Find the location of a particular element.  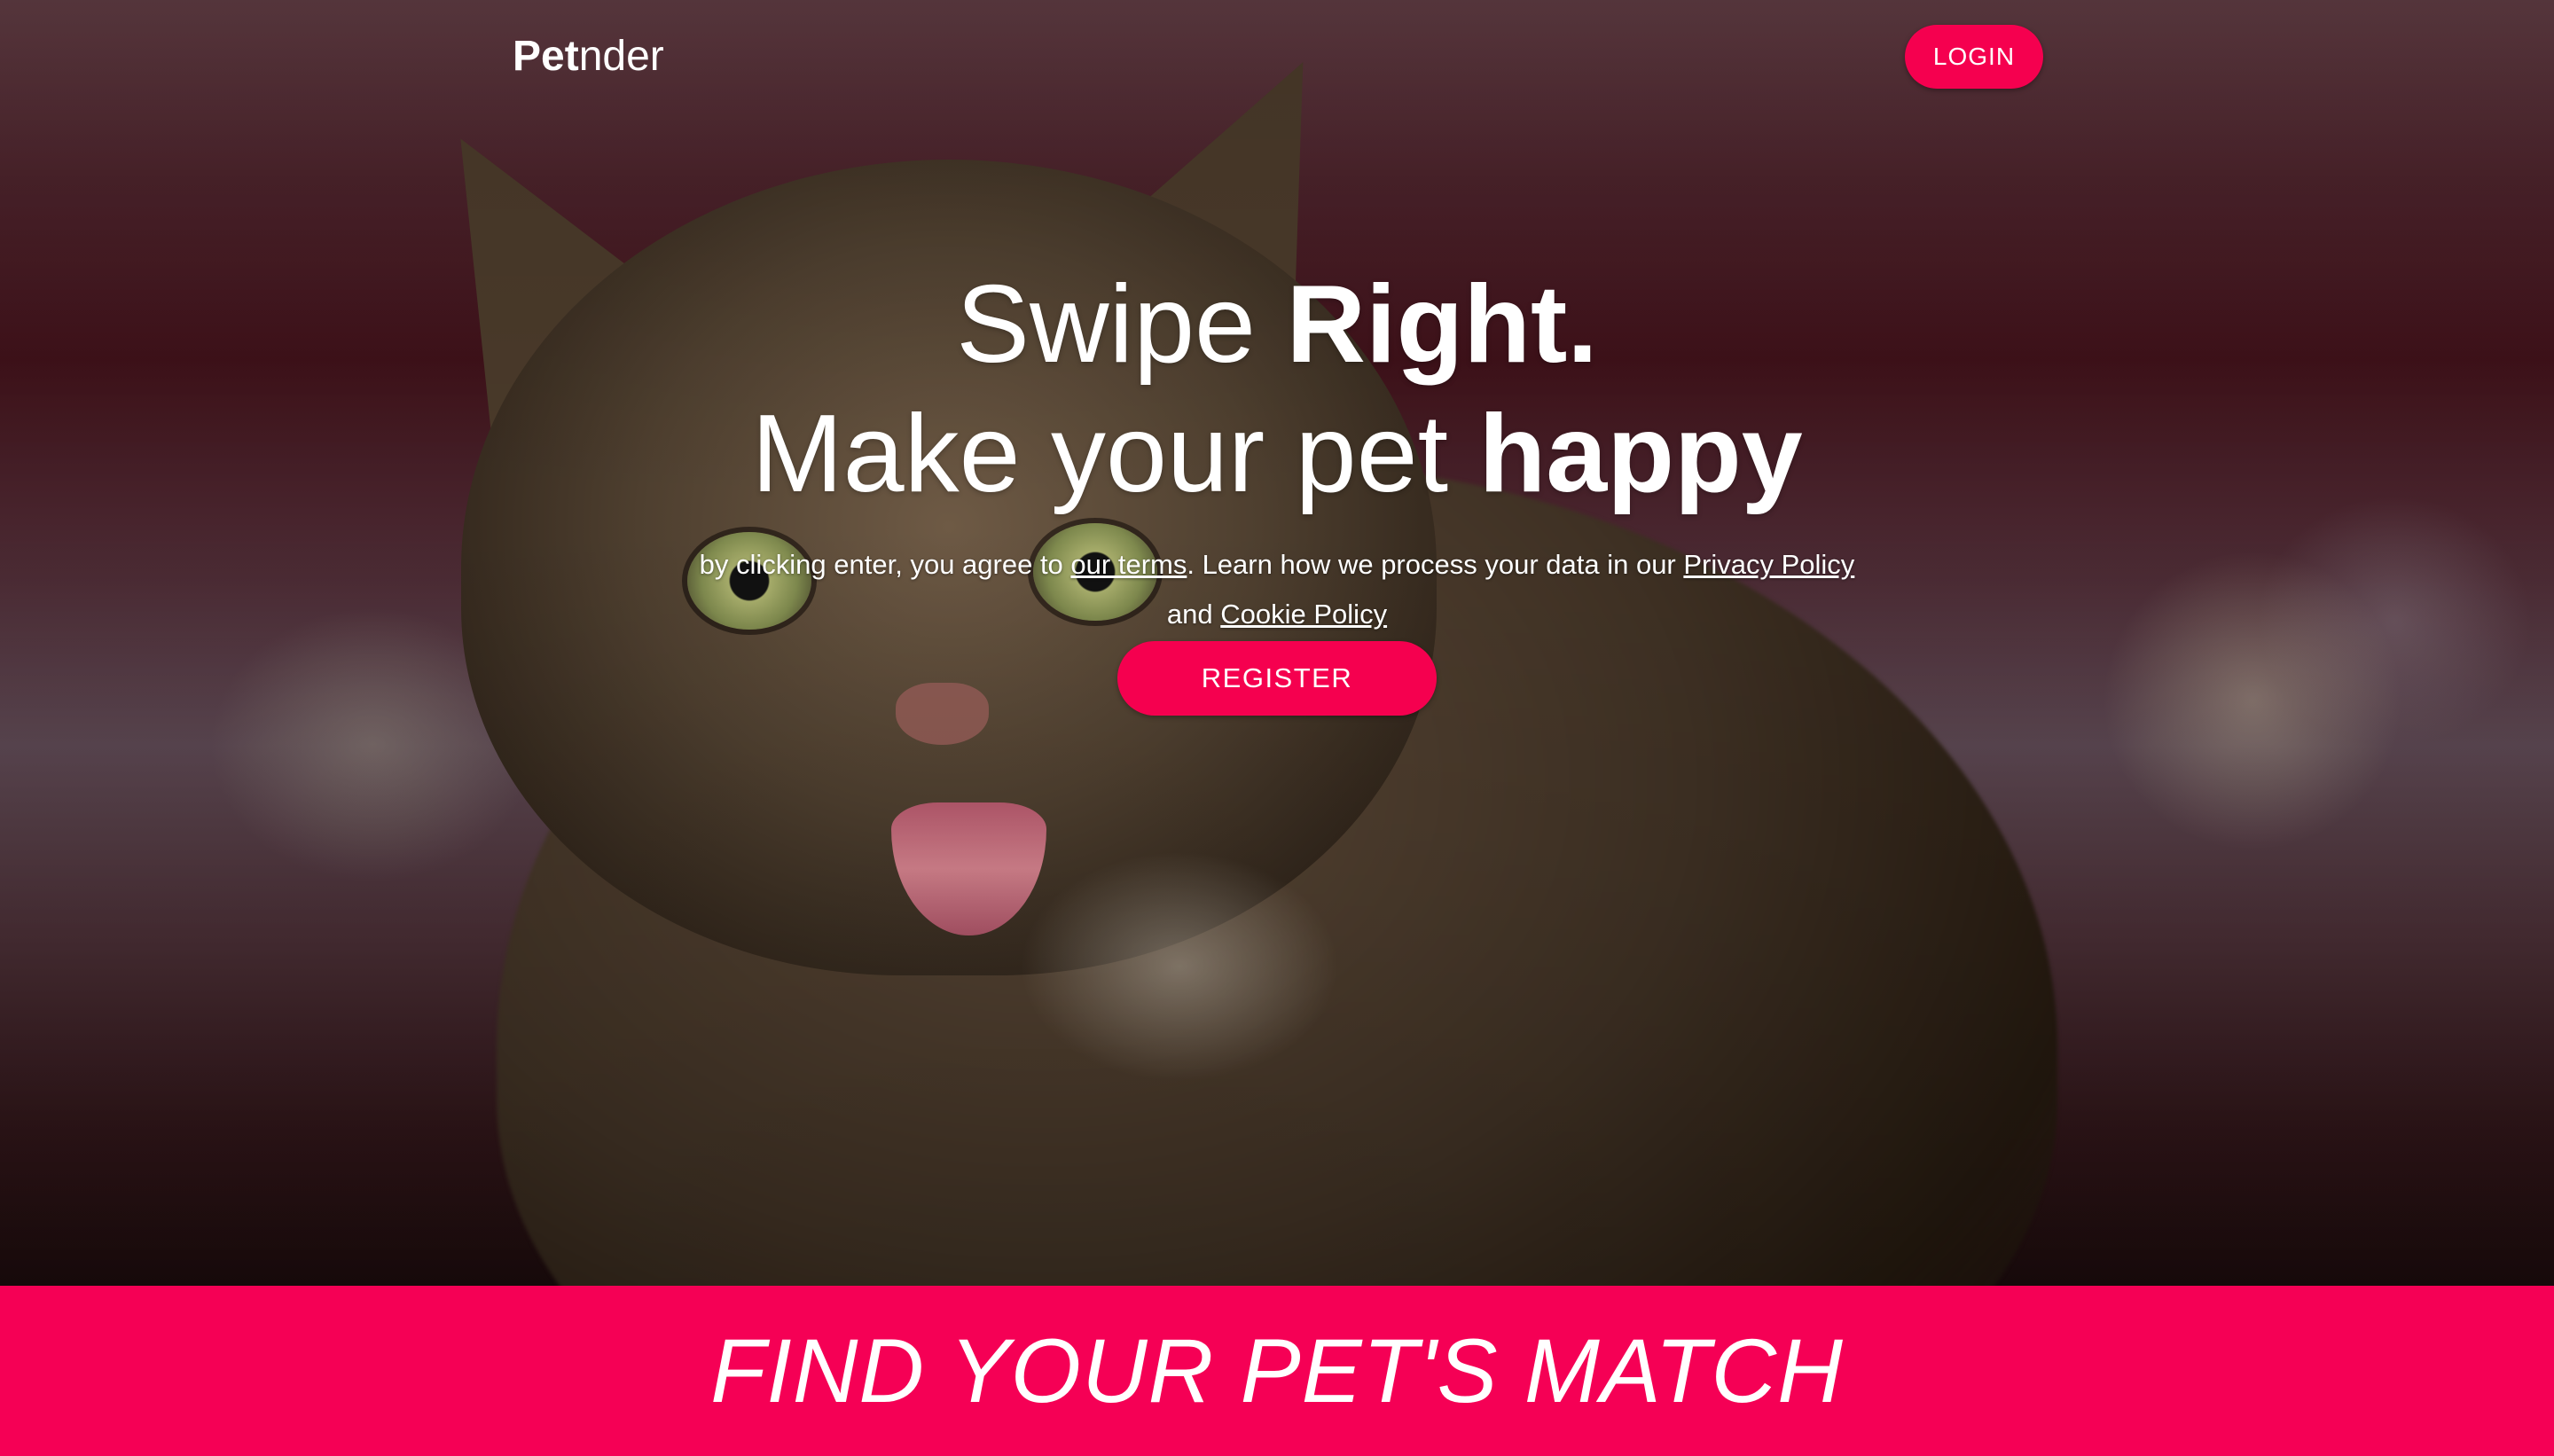

headline-line-2-bold: happy is located at coordinates (1640, 454).